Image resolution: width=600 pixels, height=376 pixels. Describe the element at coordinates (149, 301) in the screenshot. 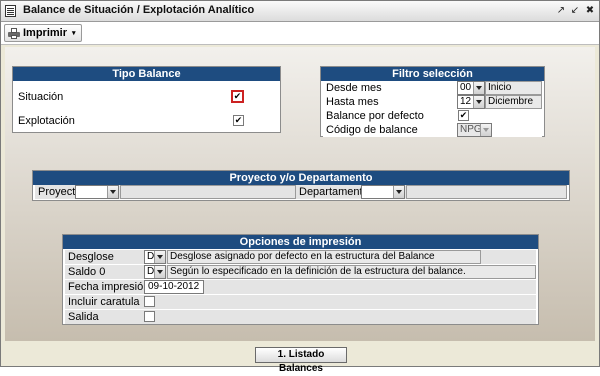

I see `caratula-checkbox` at that location.